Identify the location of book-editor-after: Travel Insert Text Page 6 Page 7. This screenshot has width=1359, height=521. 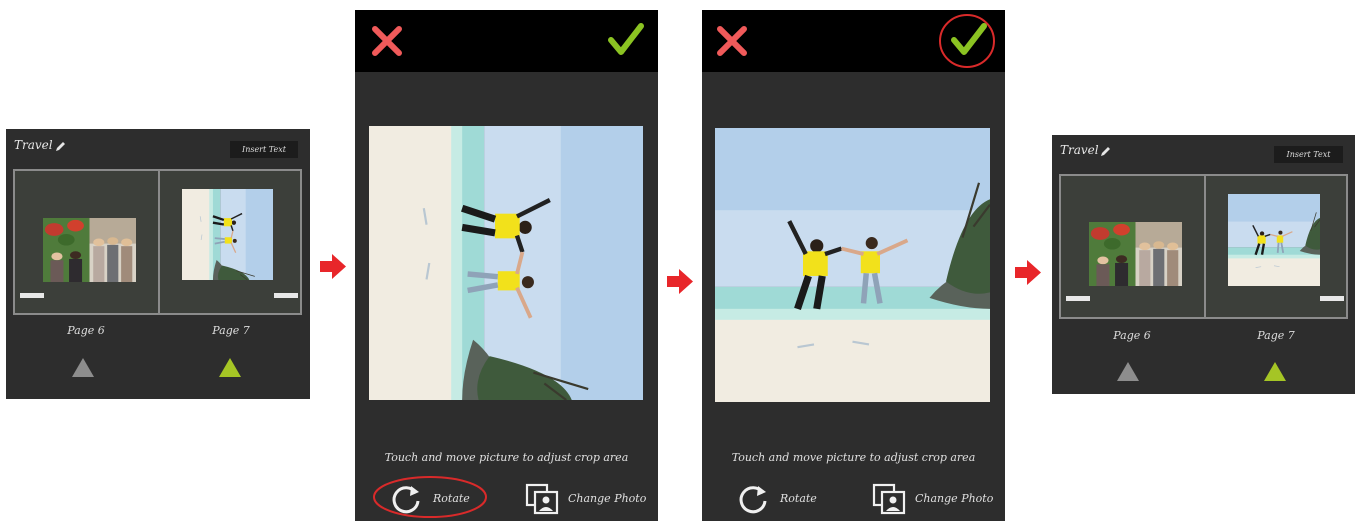
(1203, 264).